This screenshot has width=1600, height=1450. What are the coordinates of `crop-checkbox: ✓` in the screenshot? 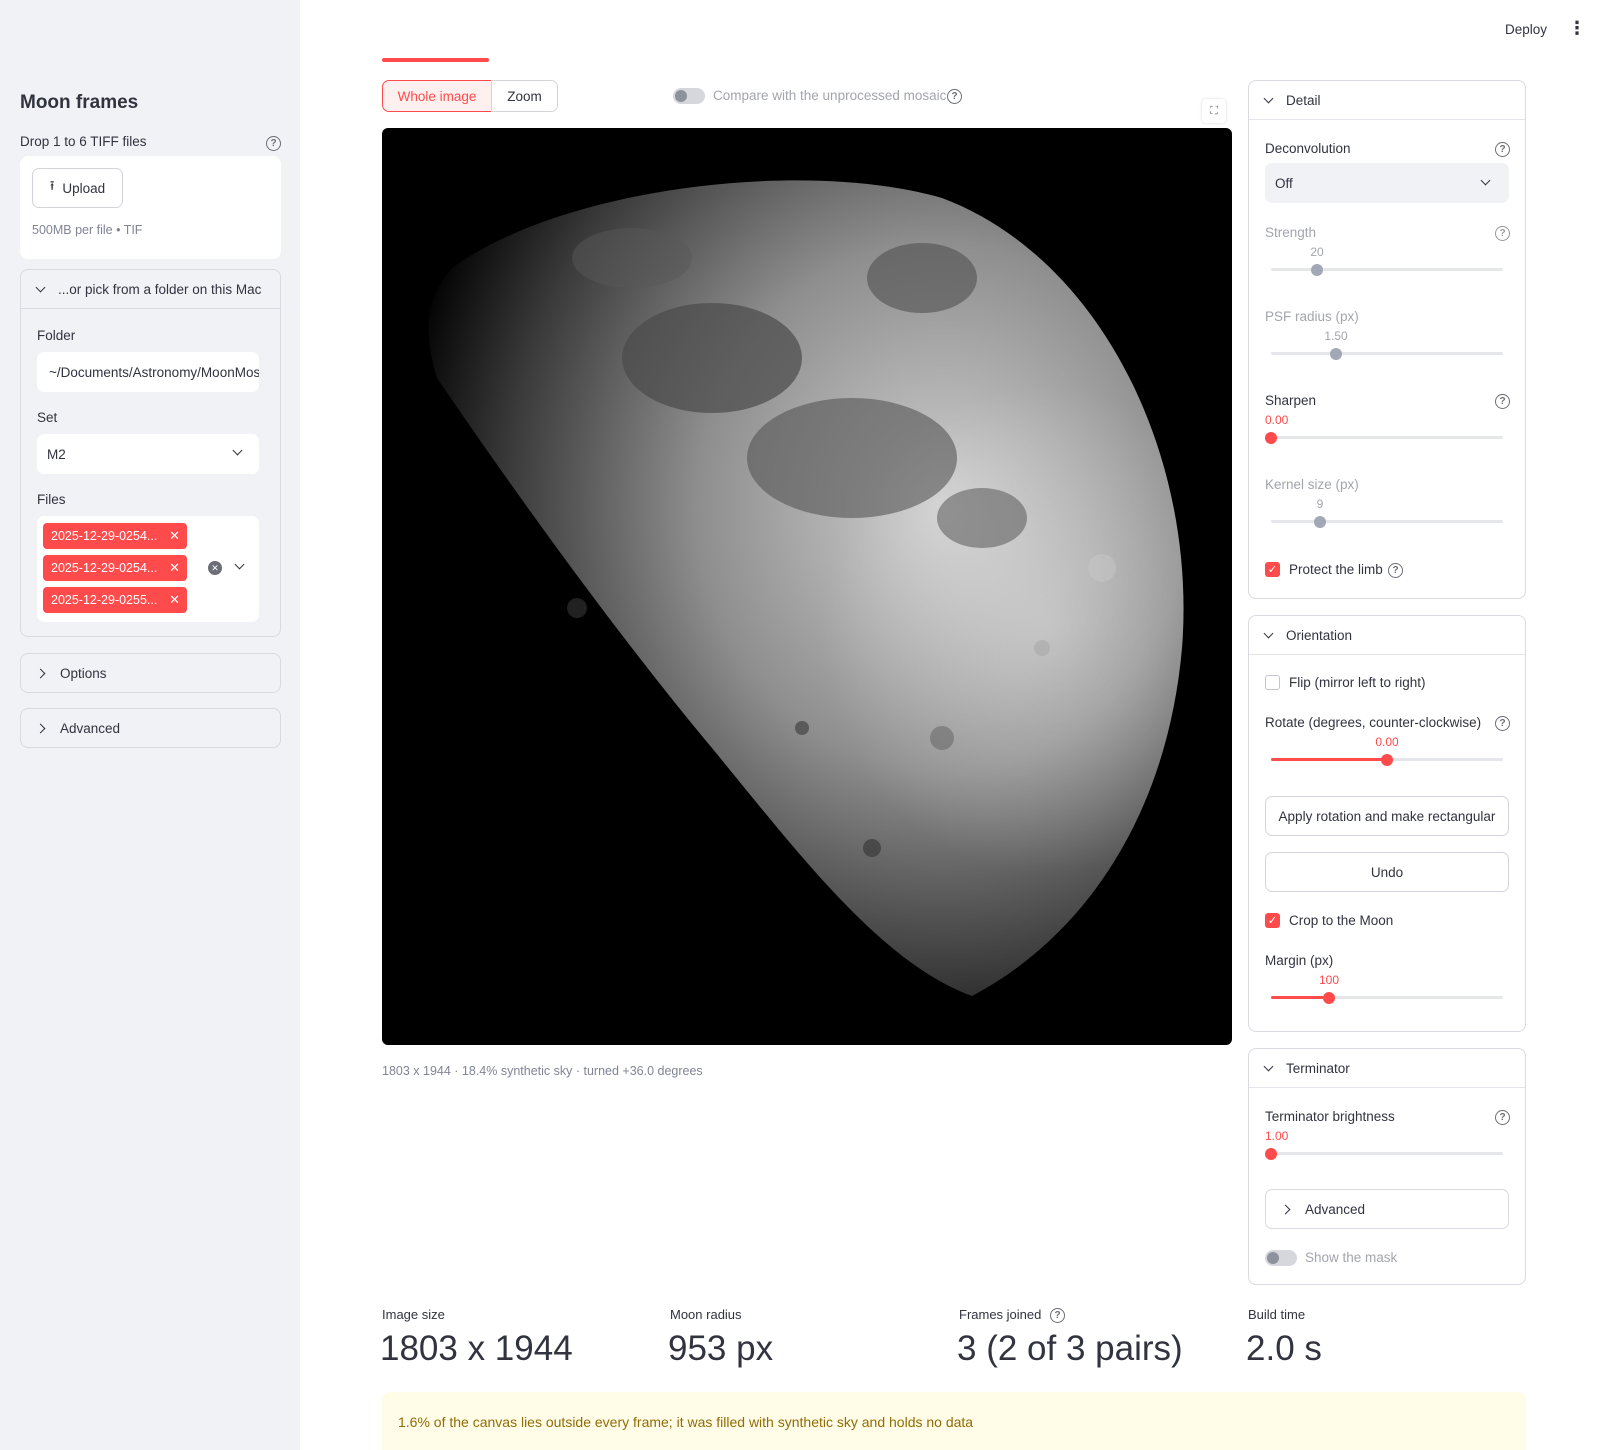 It's located at (1272, 920).